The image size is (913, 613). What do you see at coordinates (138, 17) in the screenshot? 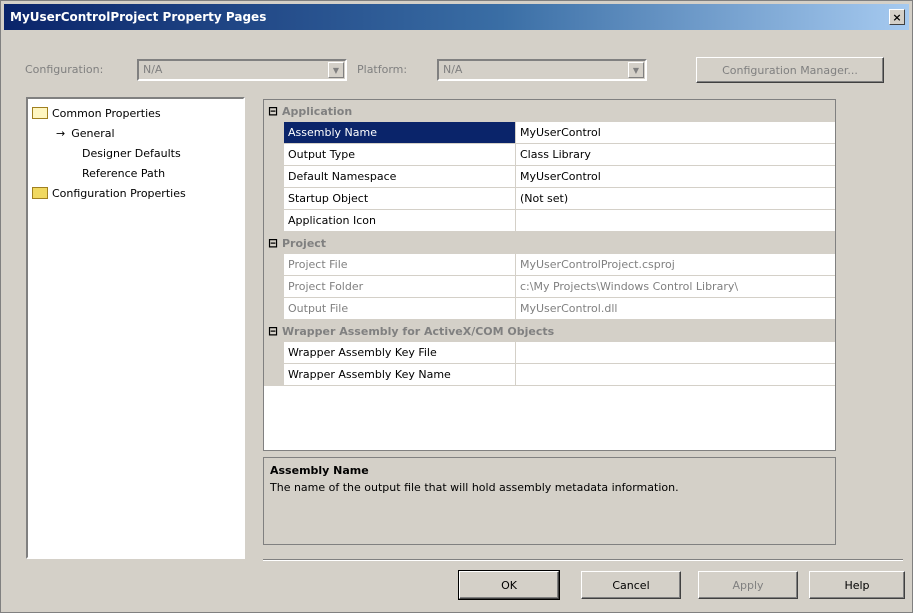
I see `window-title: MyUserControlProject Property Pages` at bounding box center [138, 17].